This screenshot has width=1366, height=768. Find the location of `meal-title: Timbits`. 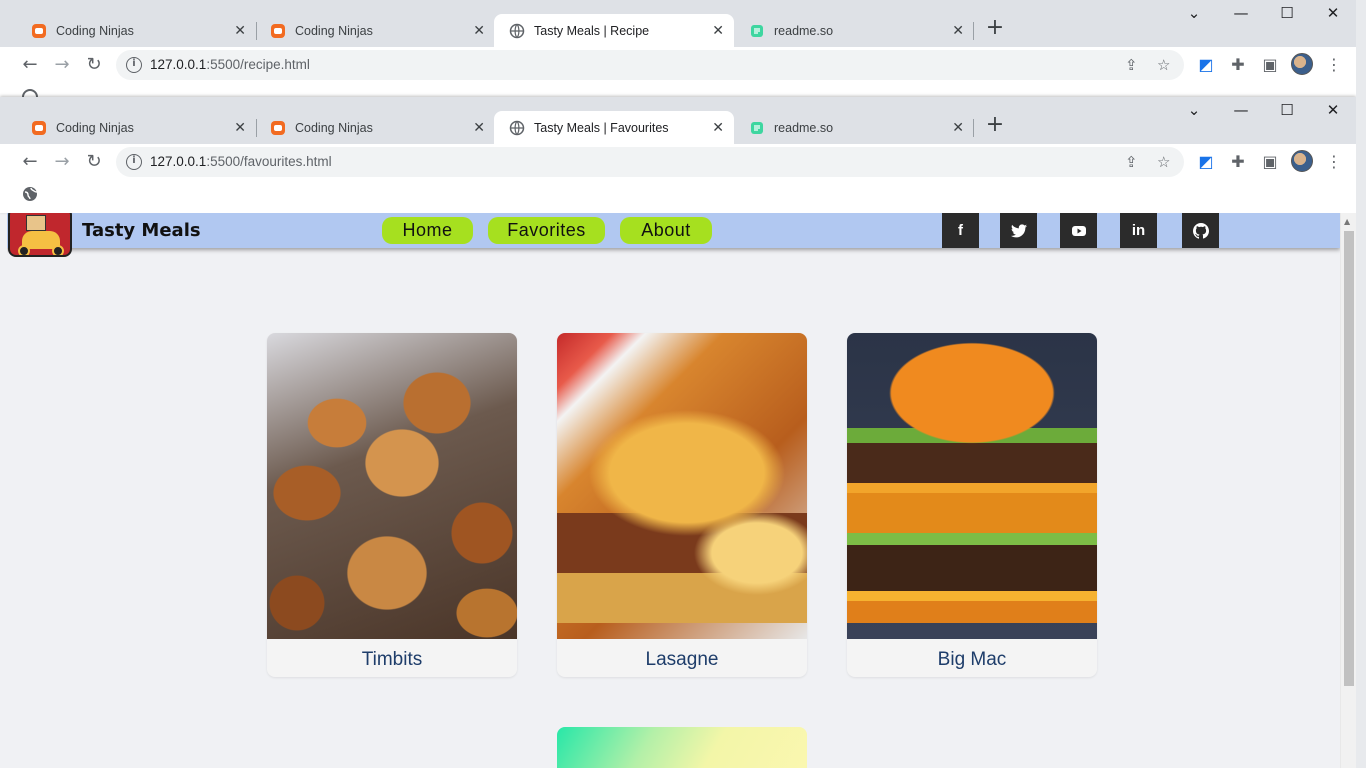

meal-title: Timbits is located at coordinates (392, 660).